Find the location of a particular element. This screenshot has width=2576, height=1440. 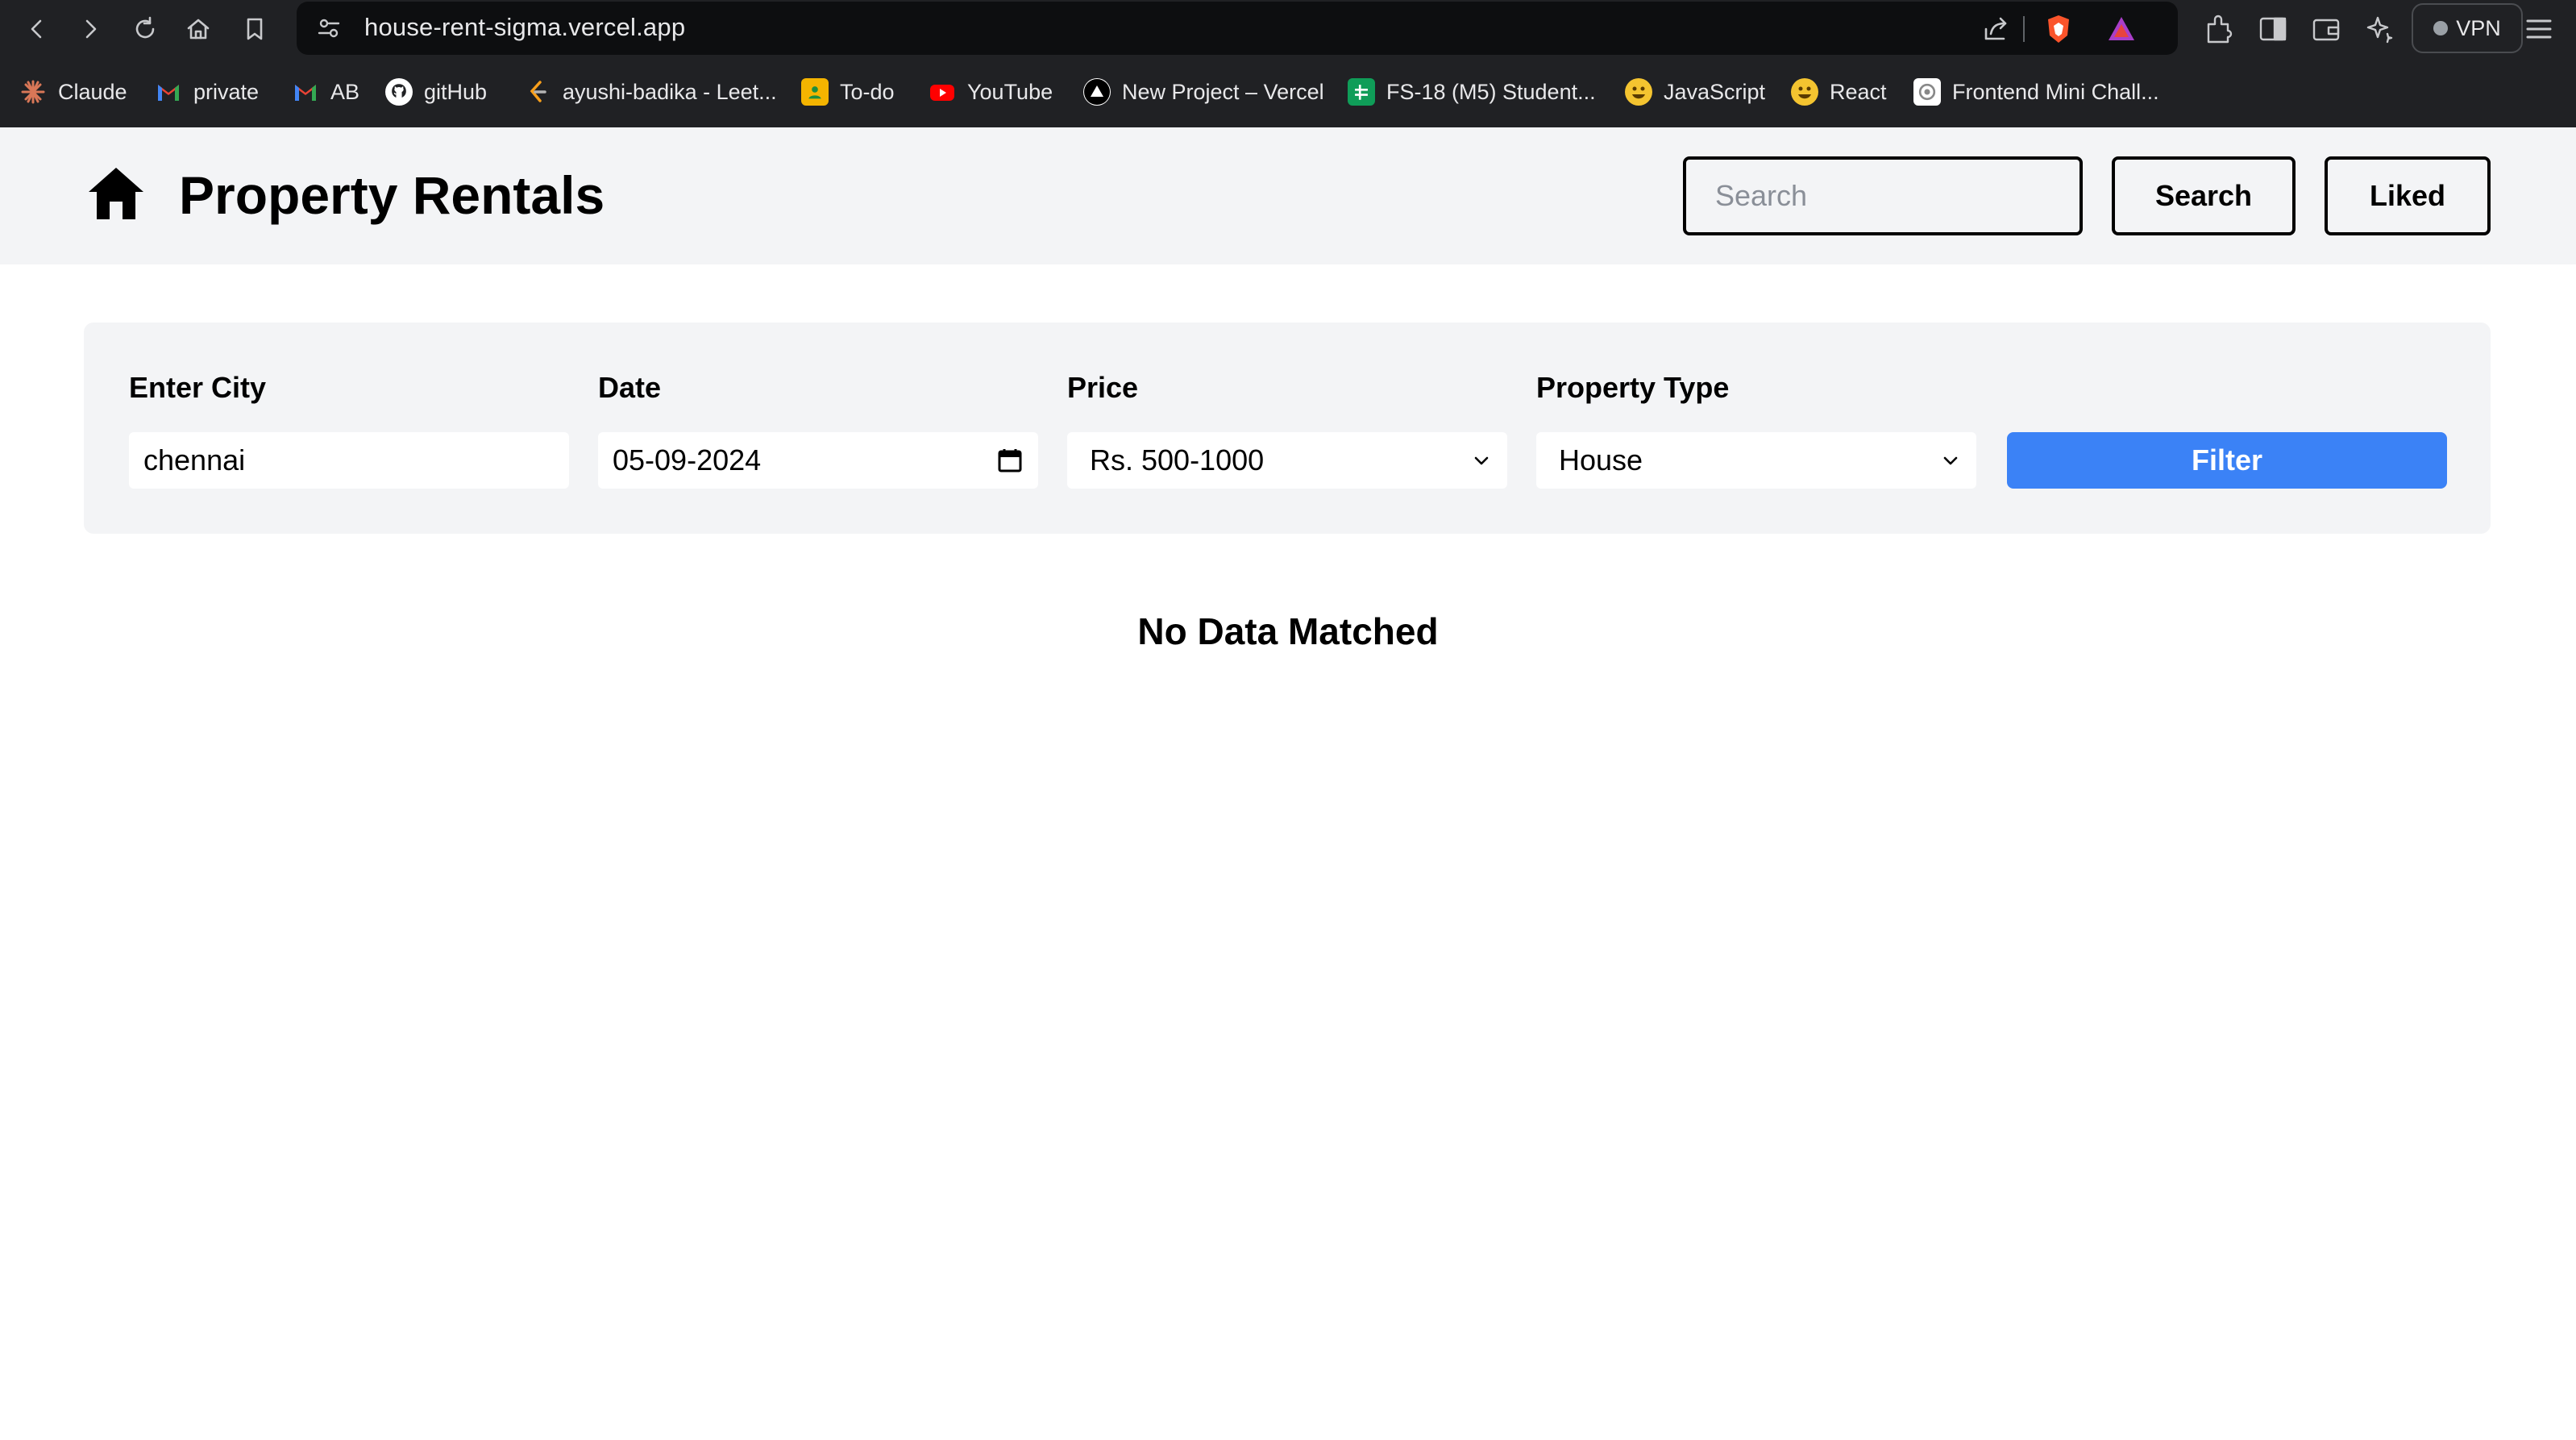

date-label: Date is located at coordinates (630, 387).